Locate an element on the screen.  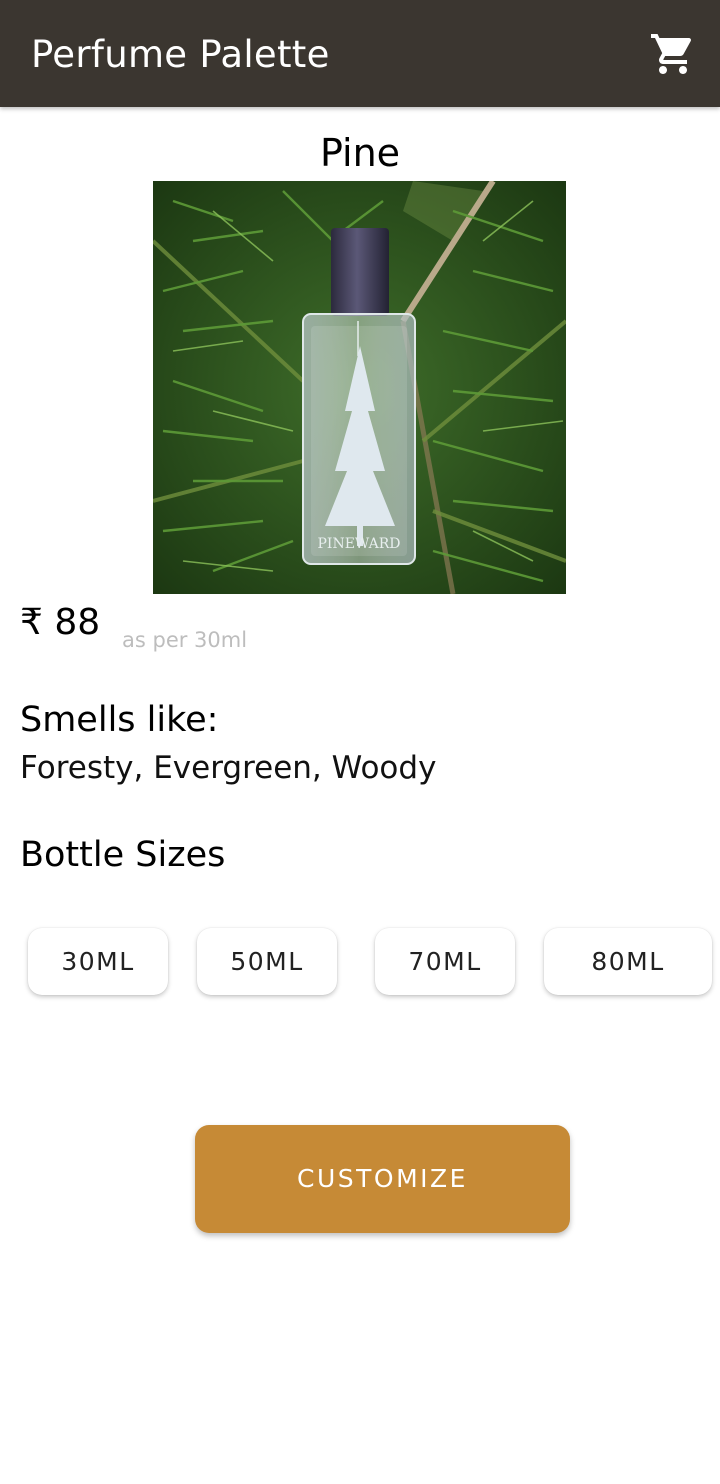
size-option-30ml: 30ML is located at coordinates (98, 961).